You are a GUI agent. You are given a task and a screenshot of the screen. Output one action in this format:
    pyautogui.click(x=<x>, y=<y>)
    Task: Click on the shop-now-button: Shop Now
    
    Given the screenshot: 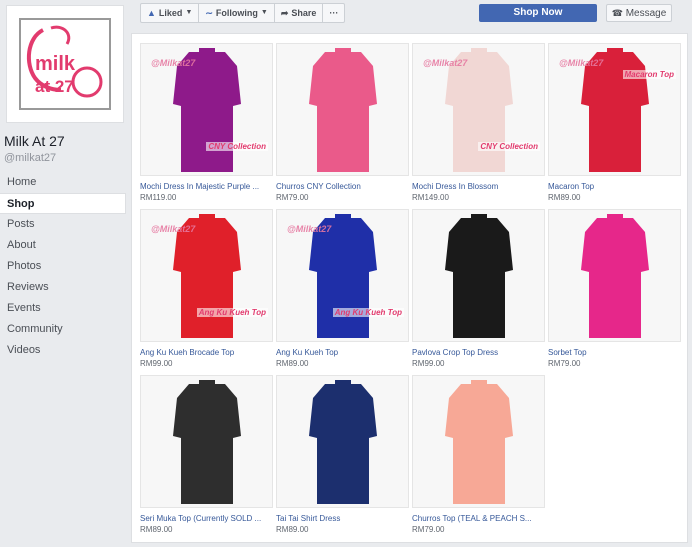 What is the action you would take?
    pyautogui.click(x=538, y=13)
    